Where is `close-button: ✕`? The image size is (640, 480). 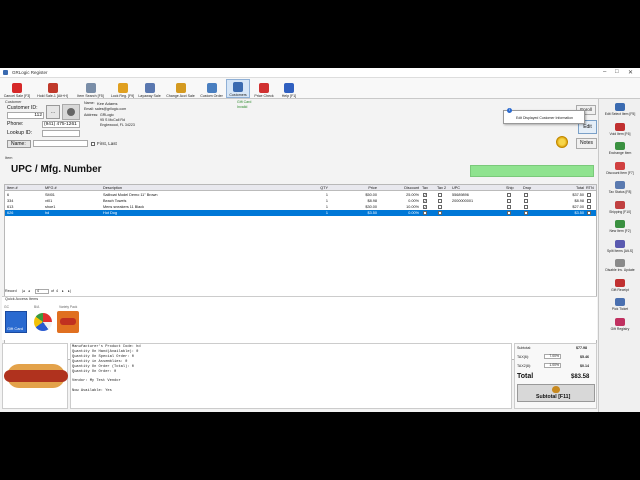
close-button: ✕ is located at coordinates (630, 72).